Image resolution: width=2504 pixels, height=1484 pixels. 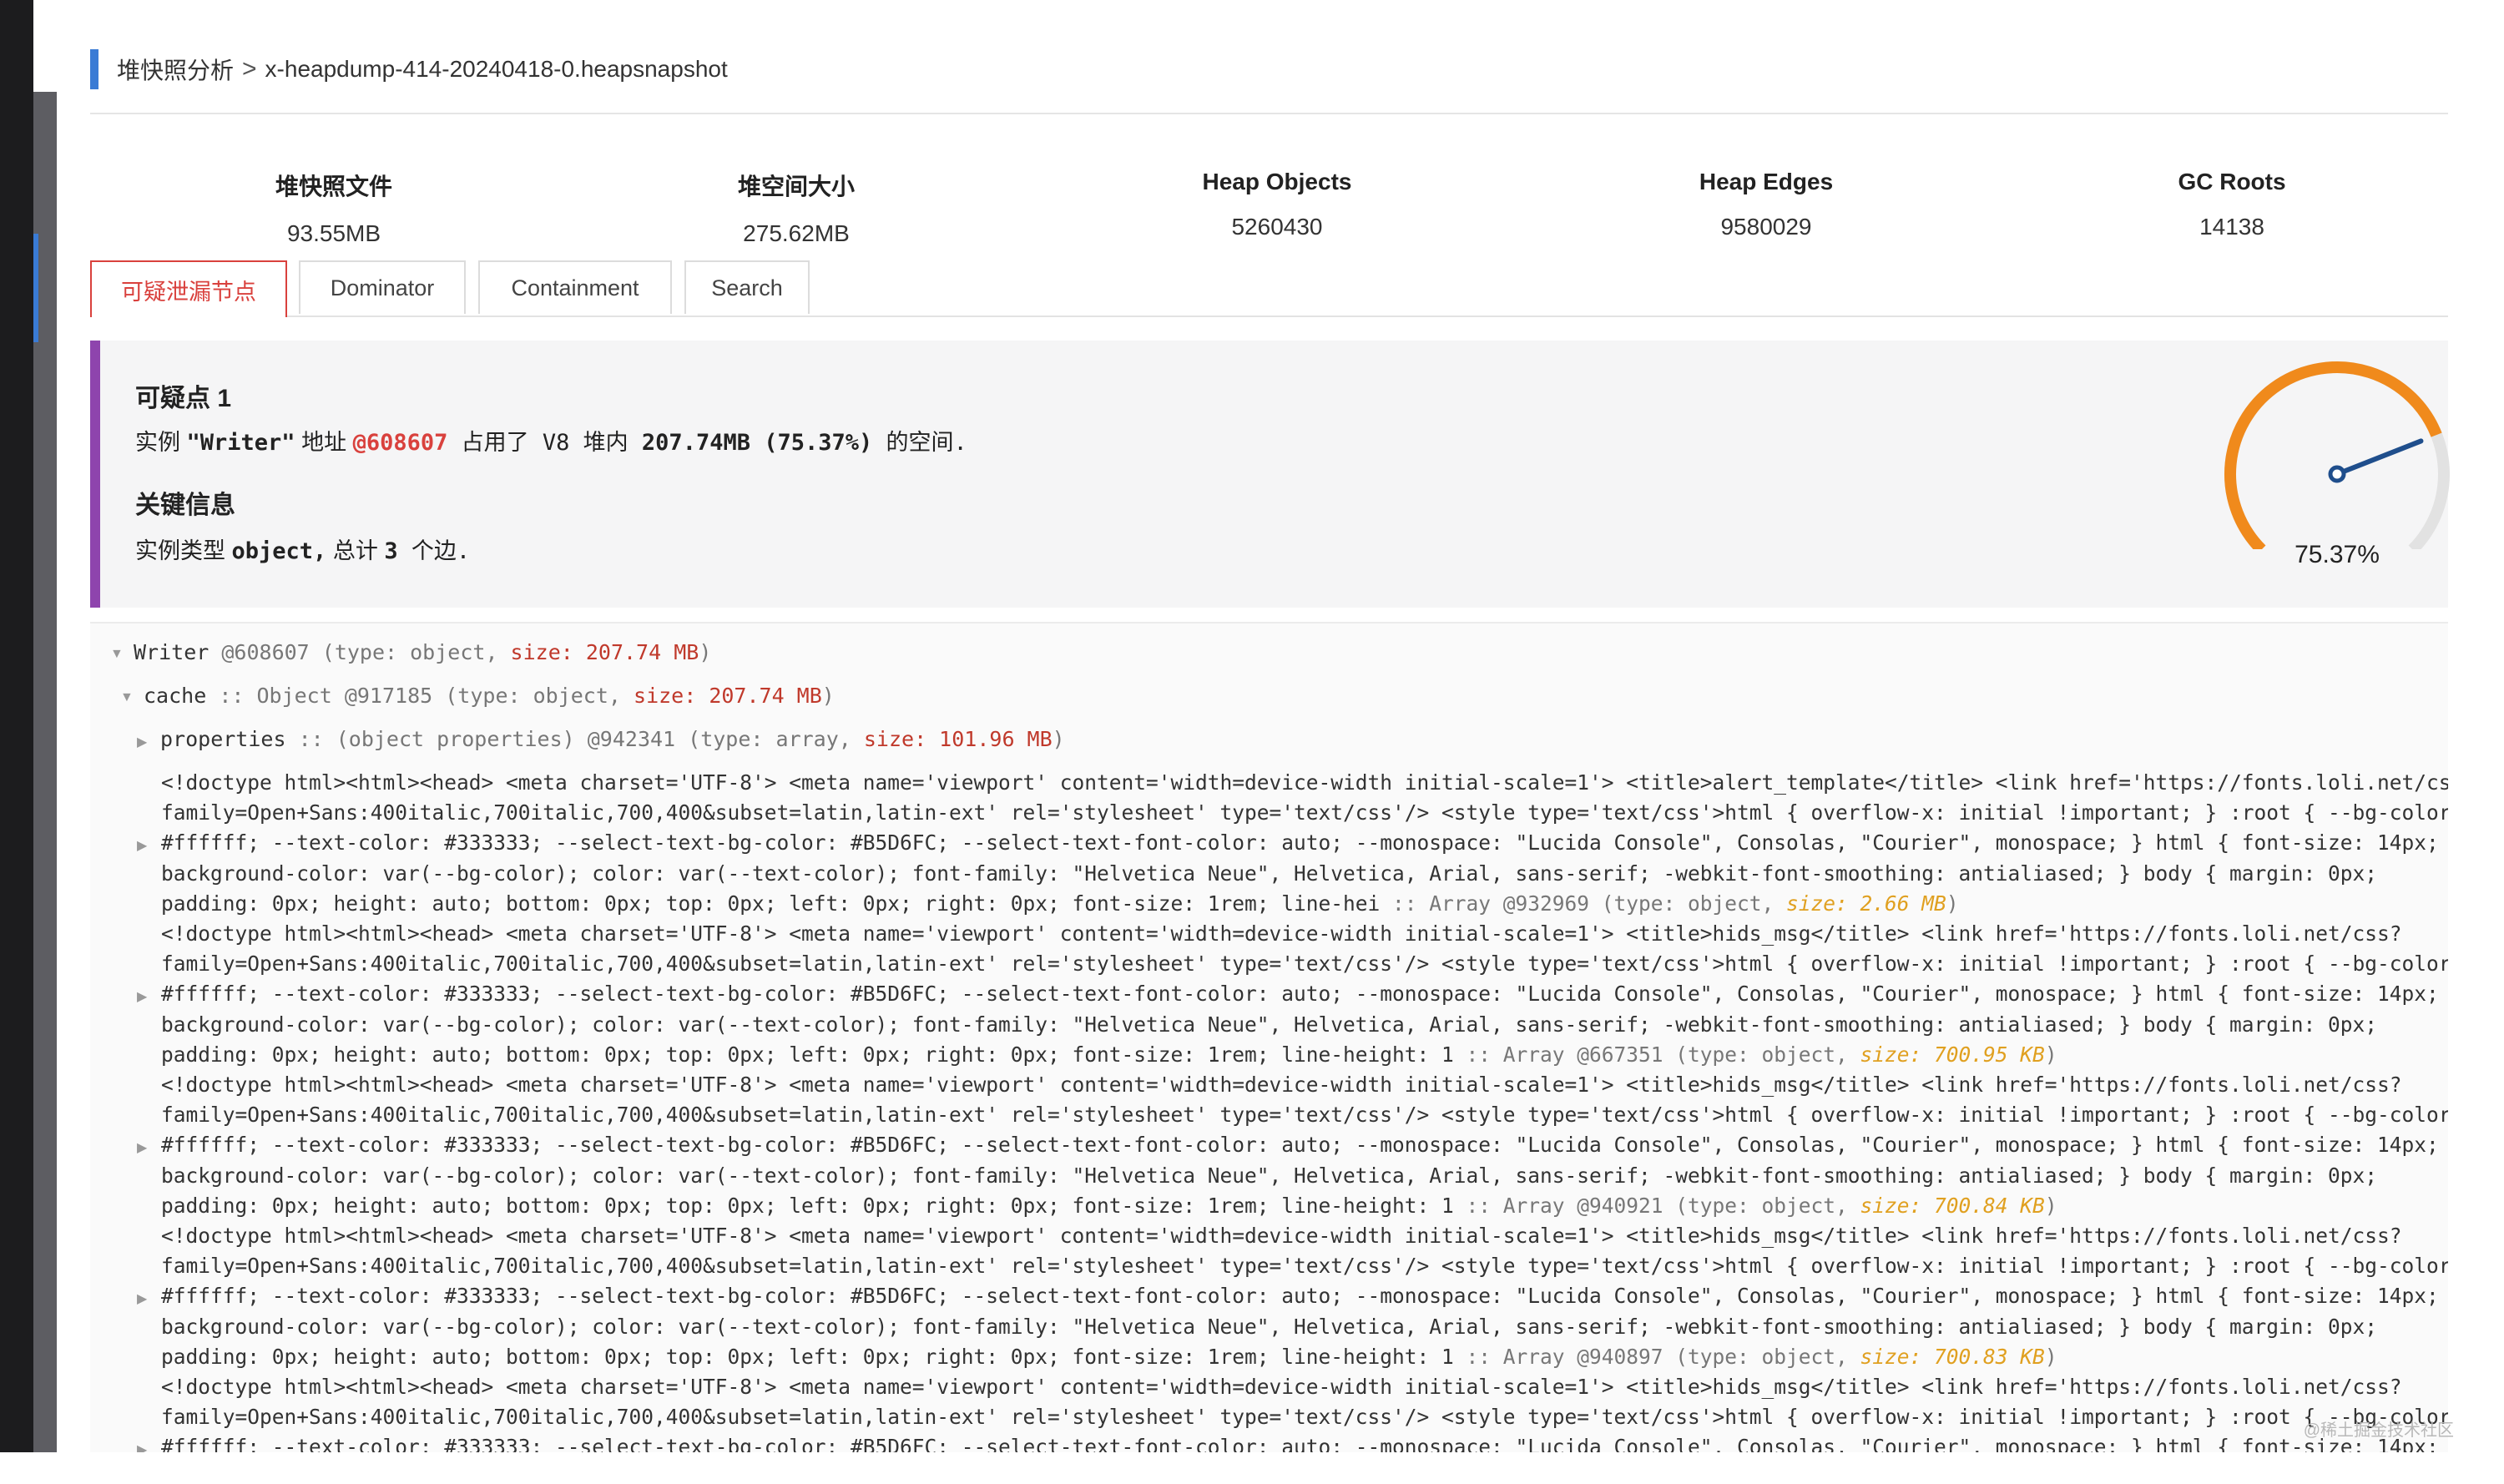 I want to click on node-meta: :: Array @932969 (type: object,, so click(x=1583, y=903).